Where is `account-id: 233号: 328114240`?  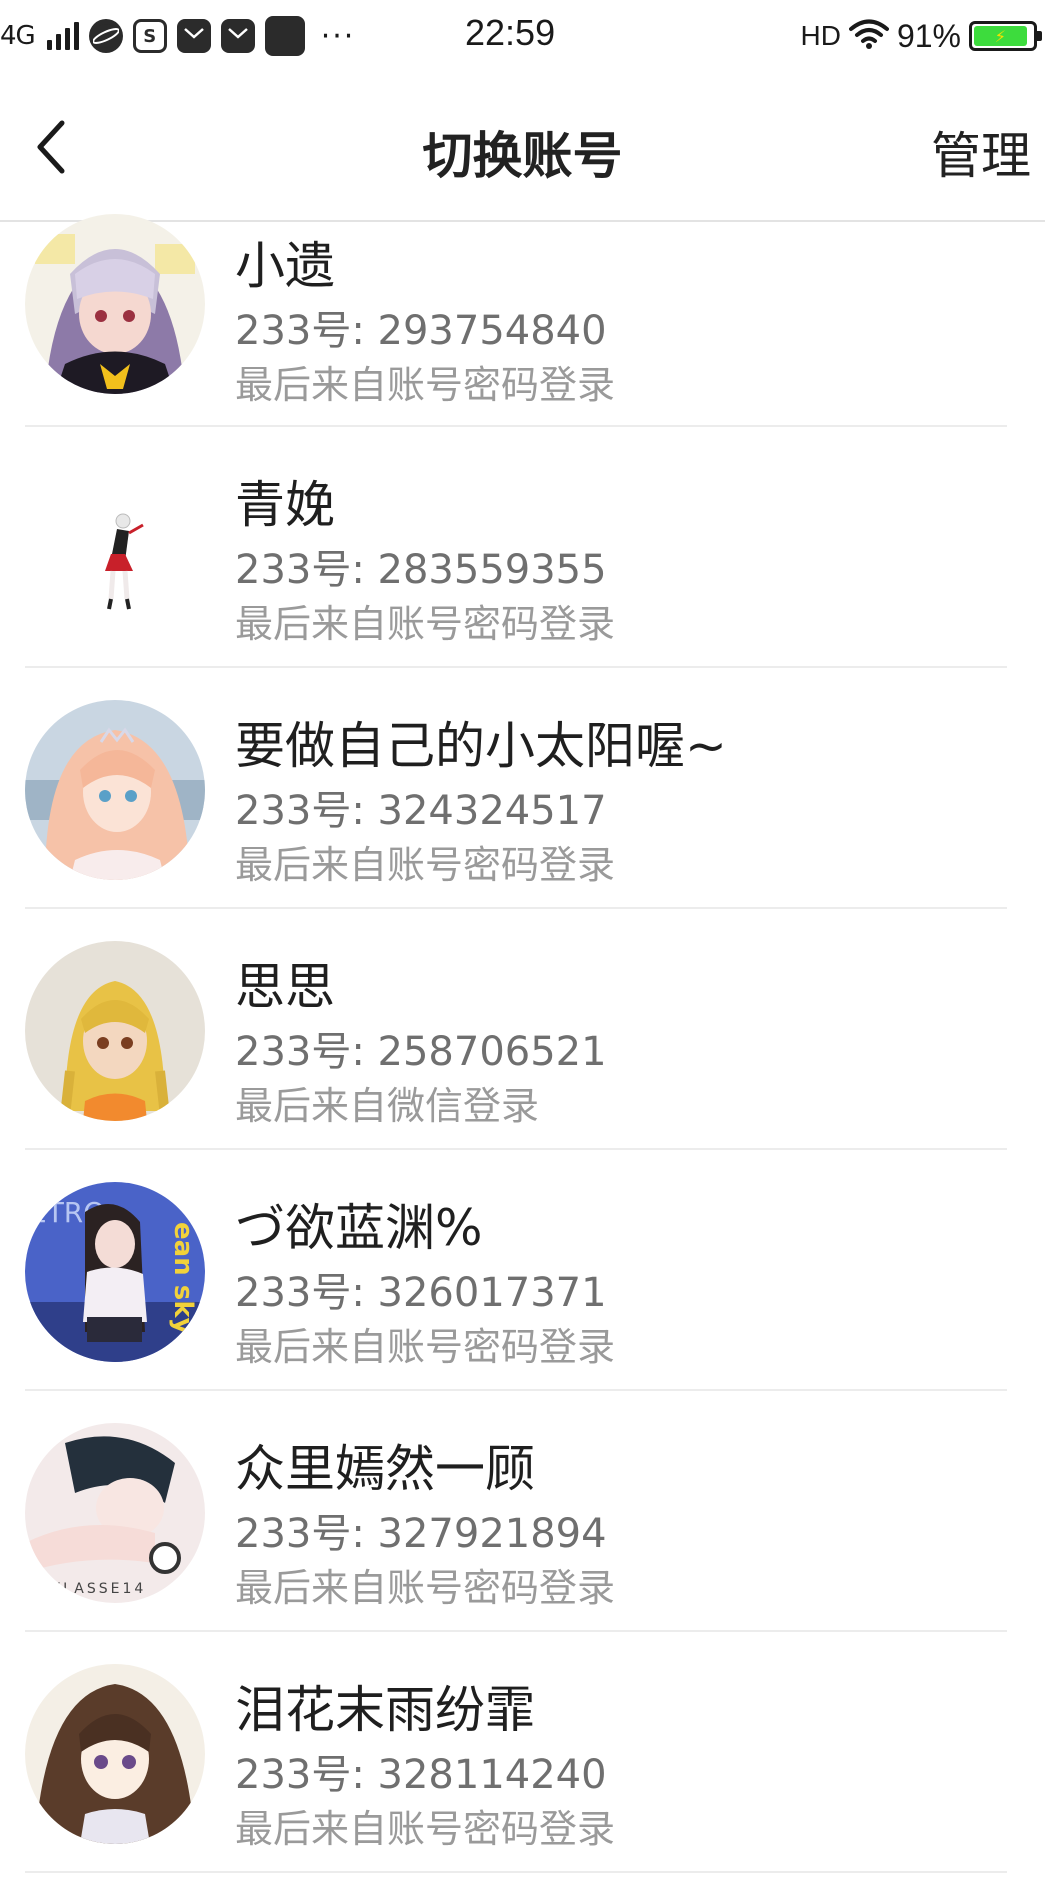
account-id: 233号: 328114240 is located at coordinates (421, 1775).